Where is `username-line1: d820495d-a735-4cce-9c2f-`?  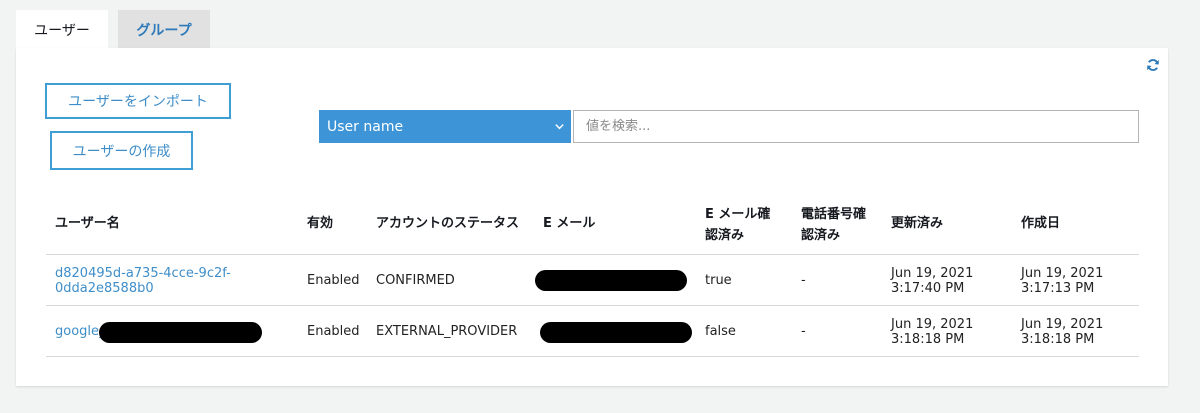
username-line1: d820495d-a735-4cce-9c2f- is located at coordinates (143, 273).